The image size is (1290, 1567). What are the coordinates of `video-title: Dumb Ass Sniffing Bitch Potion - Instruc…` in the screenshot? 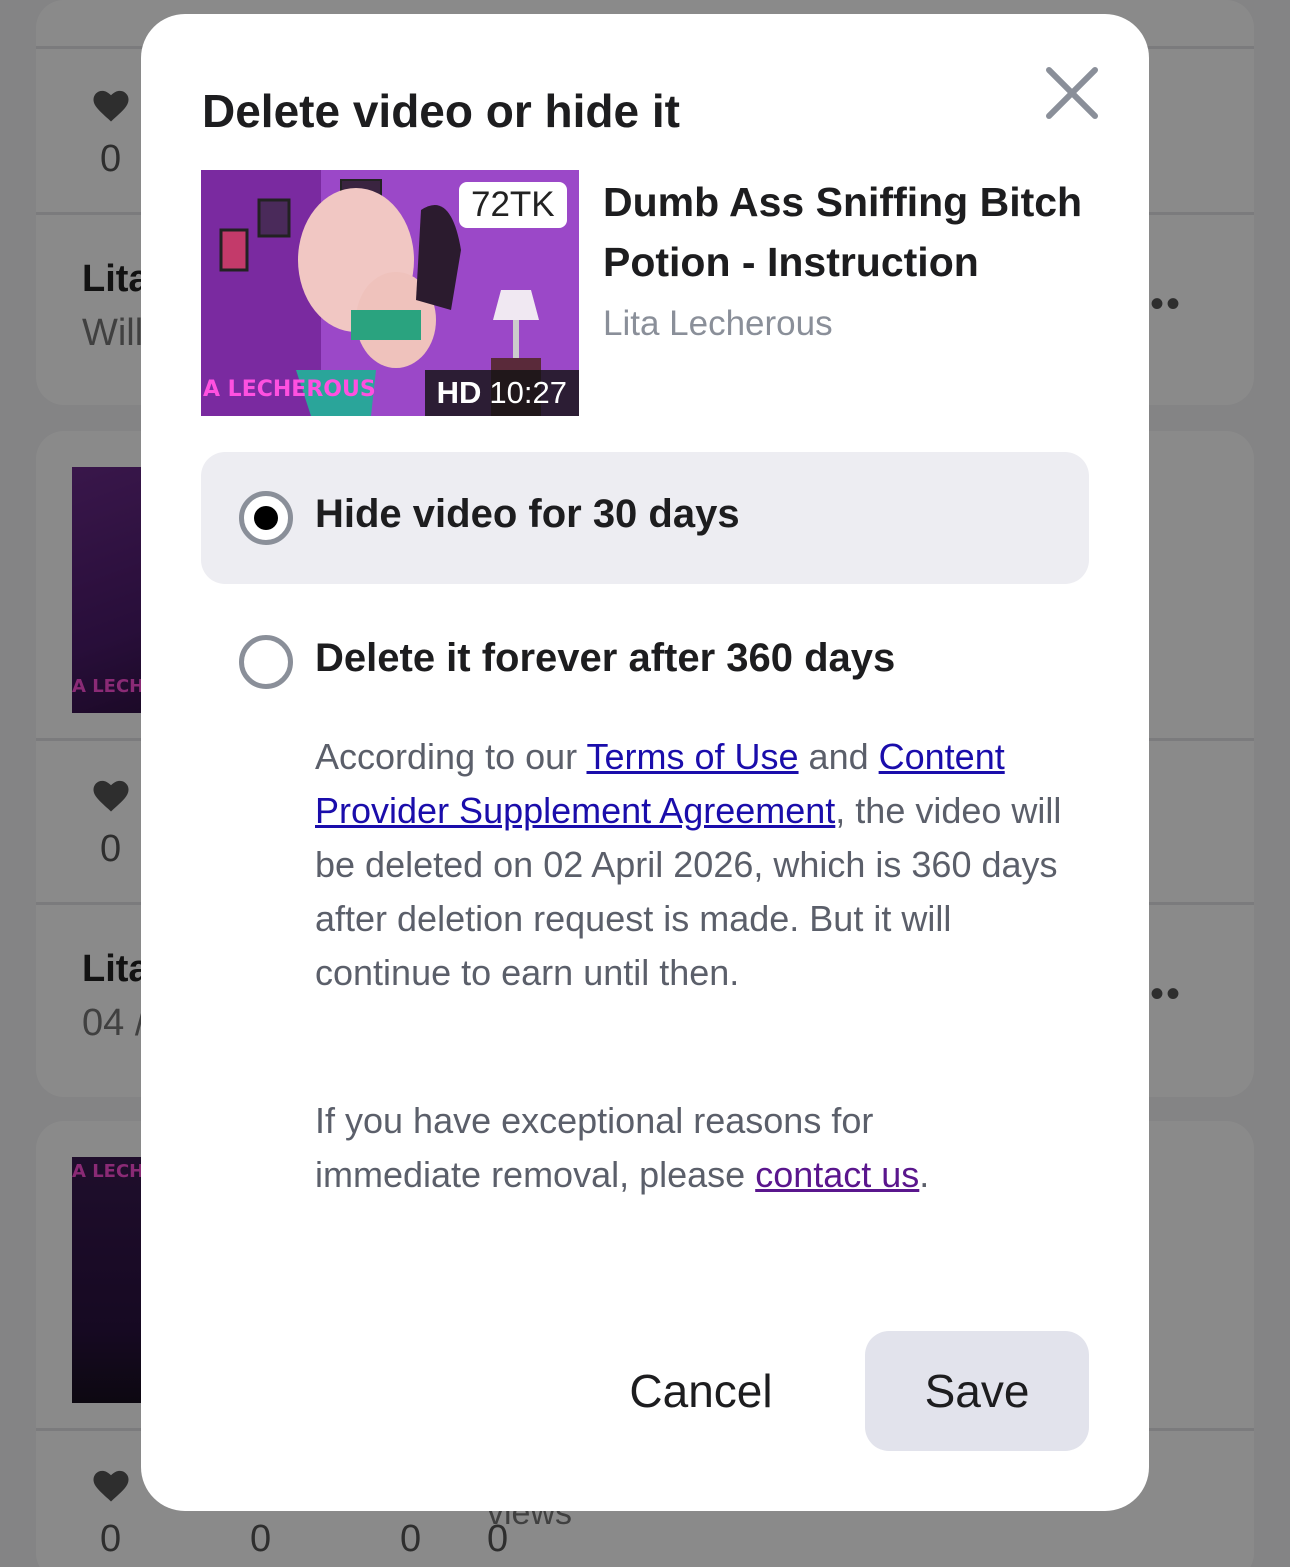 It's located at (843, 232).